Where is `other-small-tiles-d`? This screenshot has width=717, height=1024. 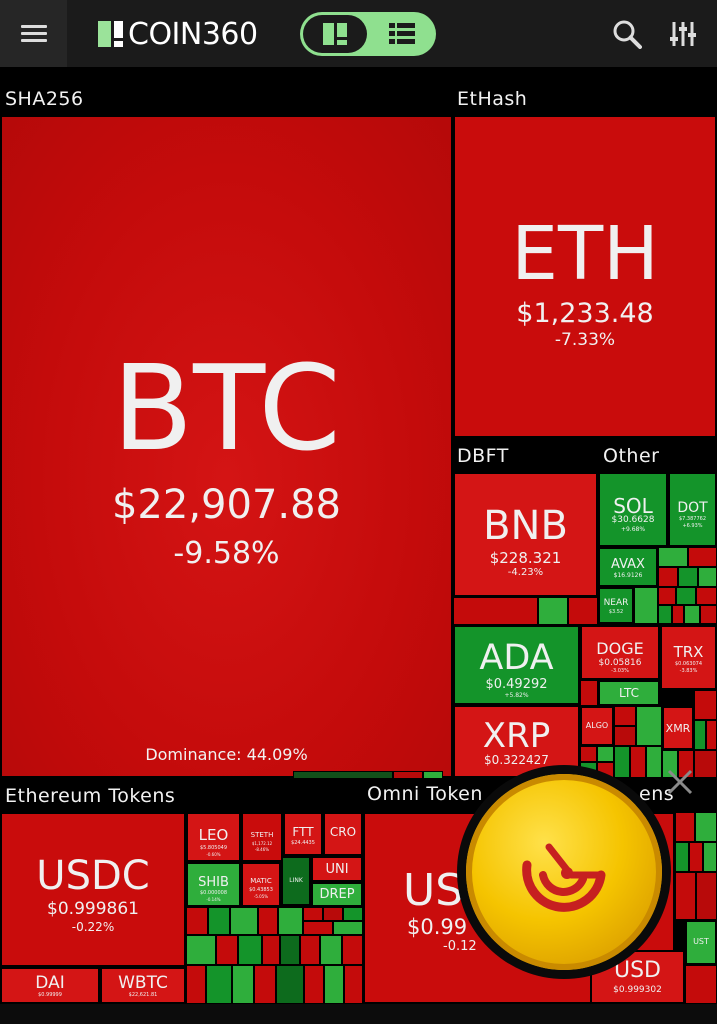
other-small-tiles-d is located at coordinates (638, 742).